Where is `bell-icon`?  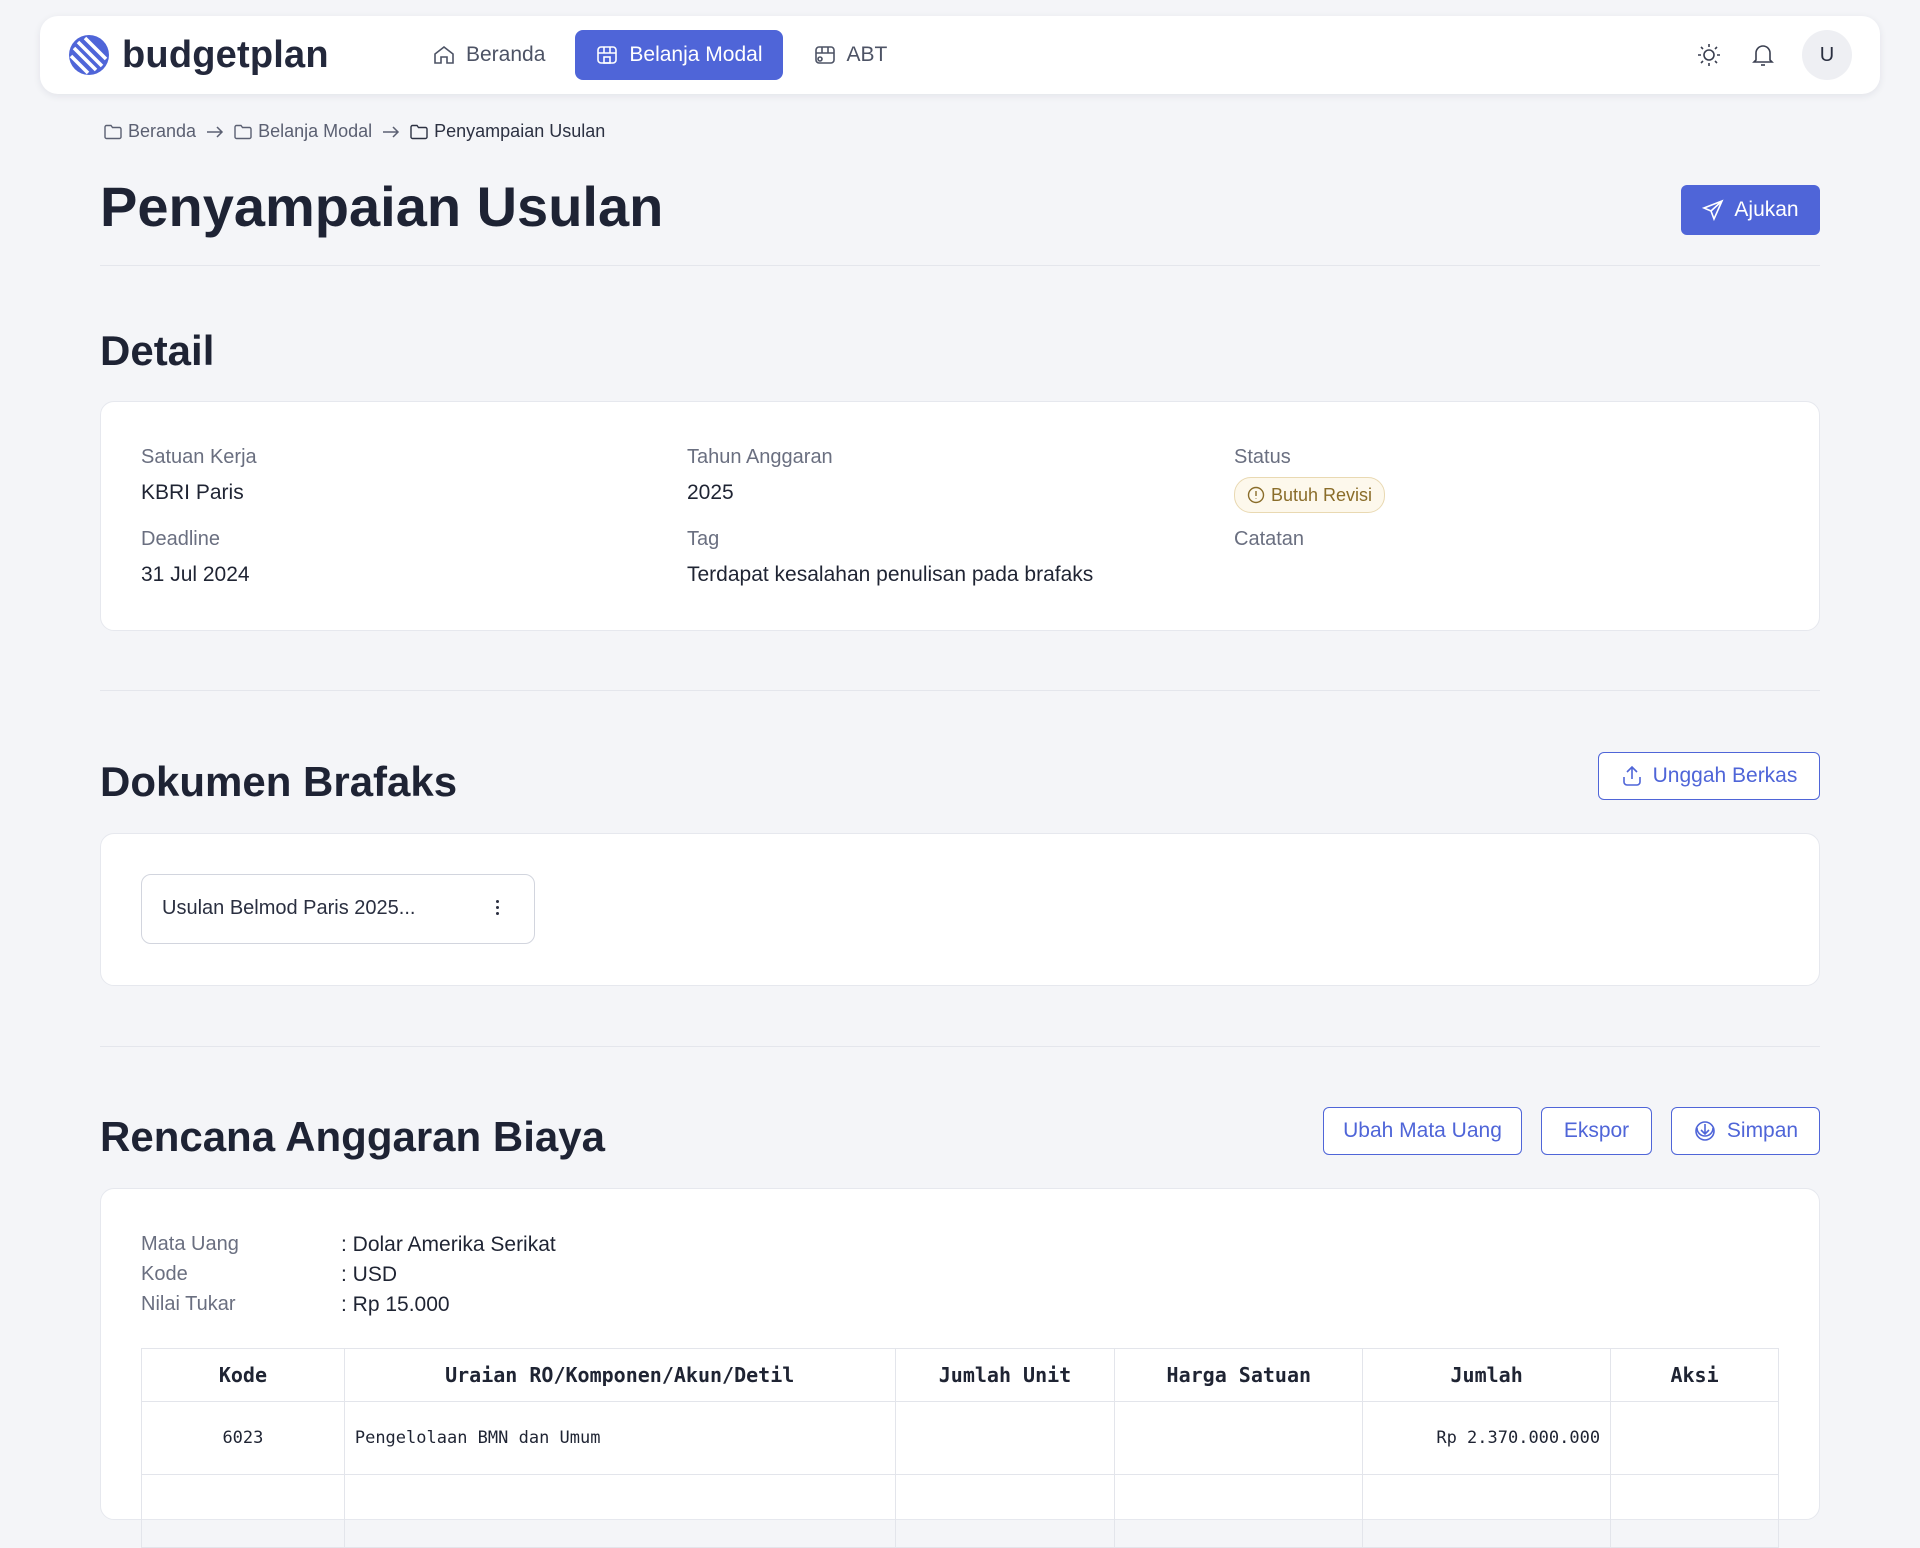 bell-icon is located at coordinates (1763, 55).